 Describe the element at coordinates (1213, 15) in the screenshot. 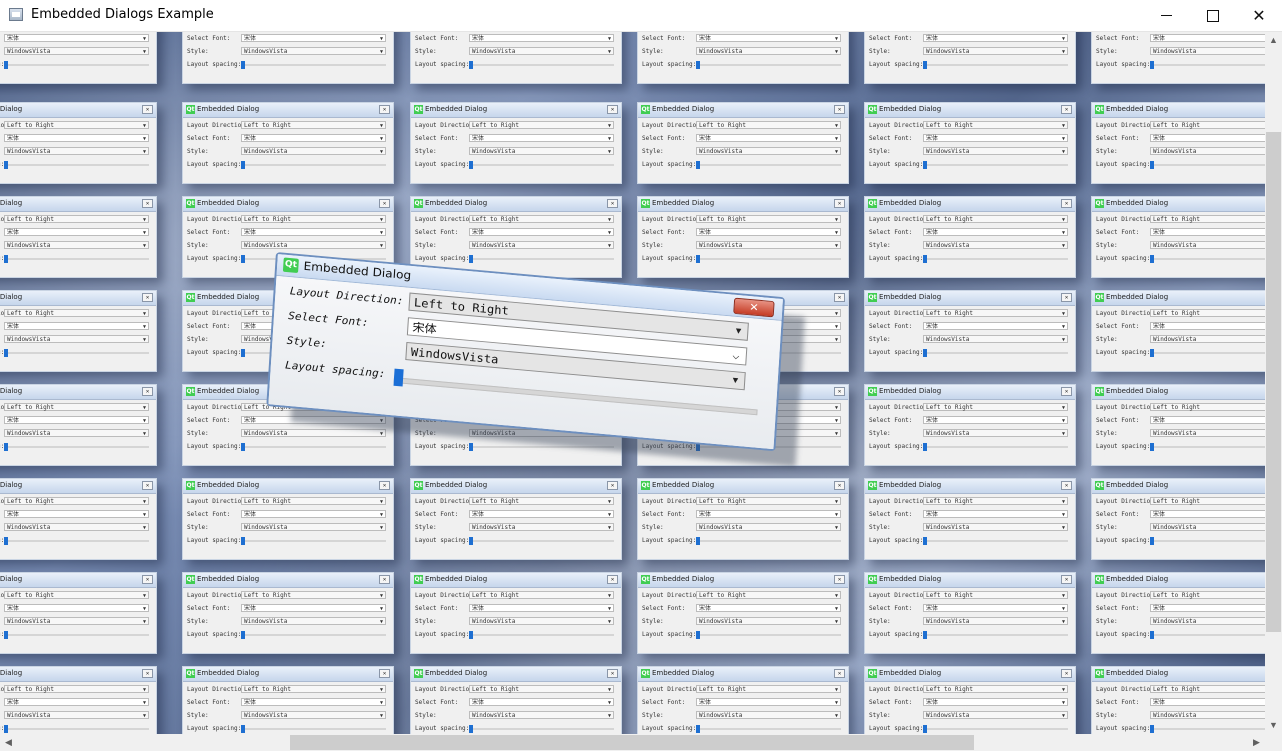

I see `maximize-button` at that location.